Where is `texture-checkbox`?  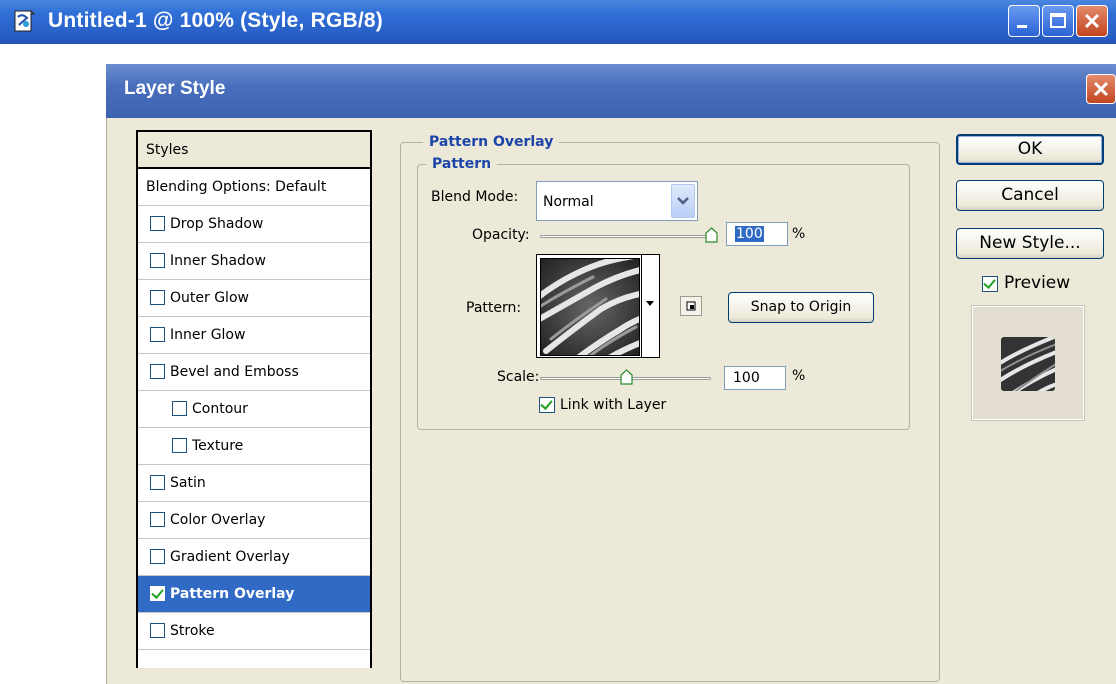
texture-checkbox is located at coordinates (179, 445).